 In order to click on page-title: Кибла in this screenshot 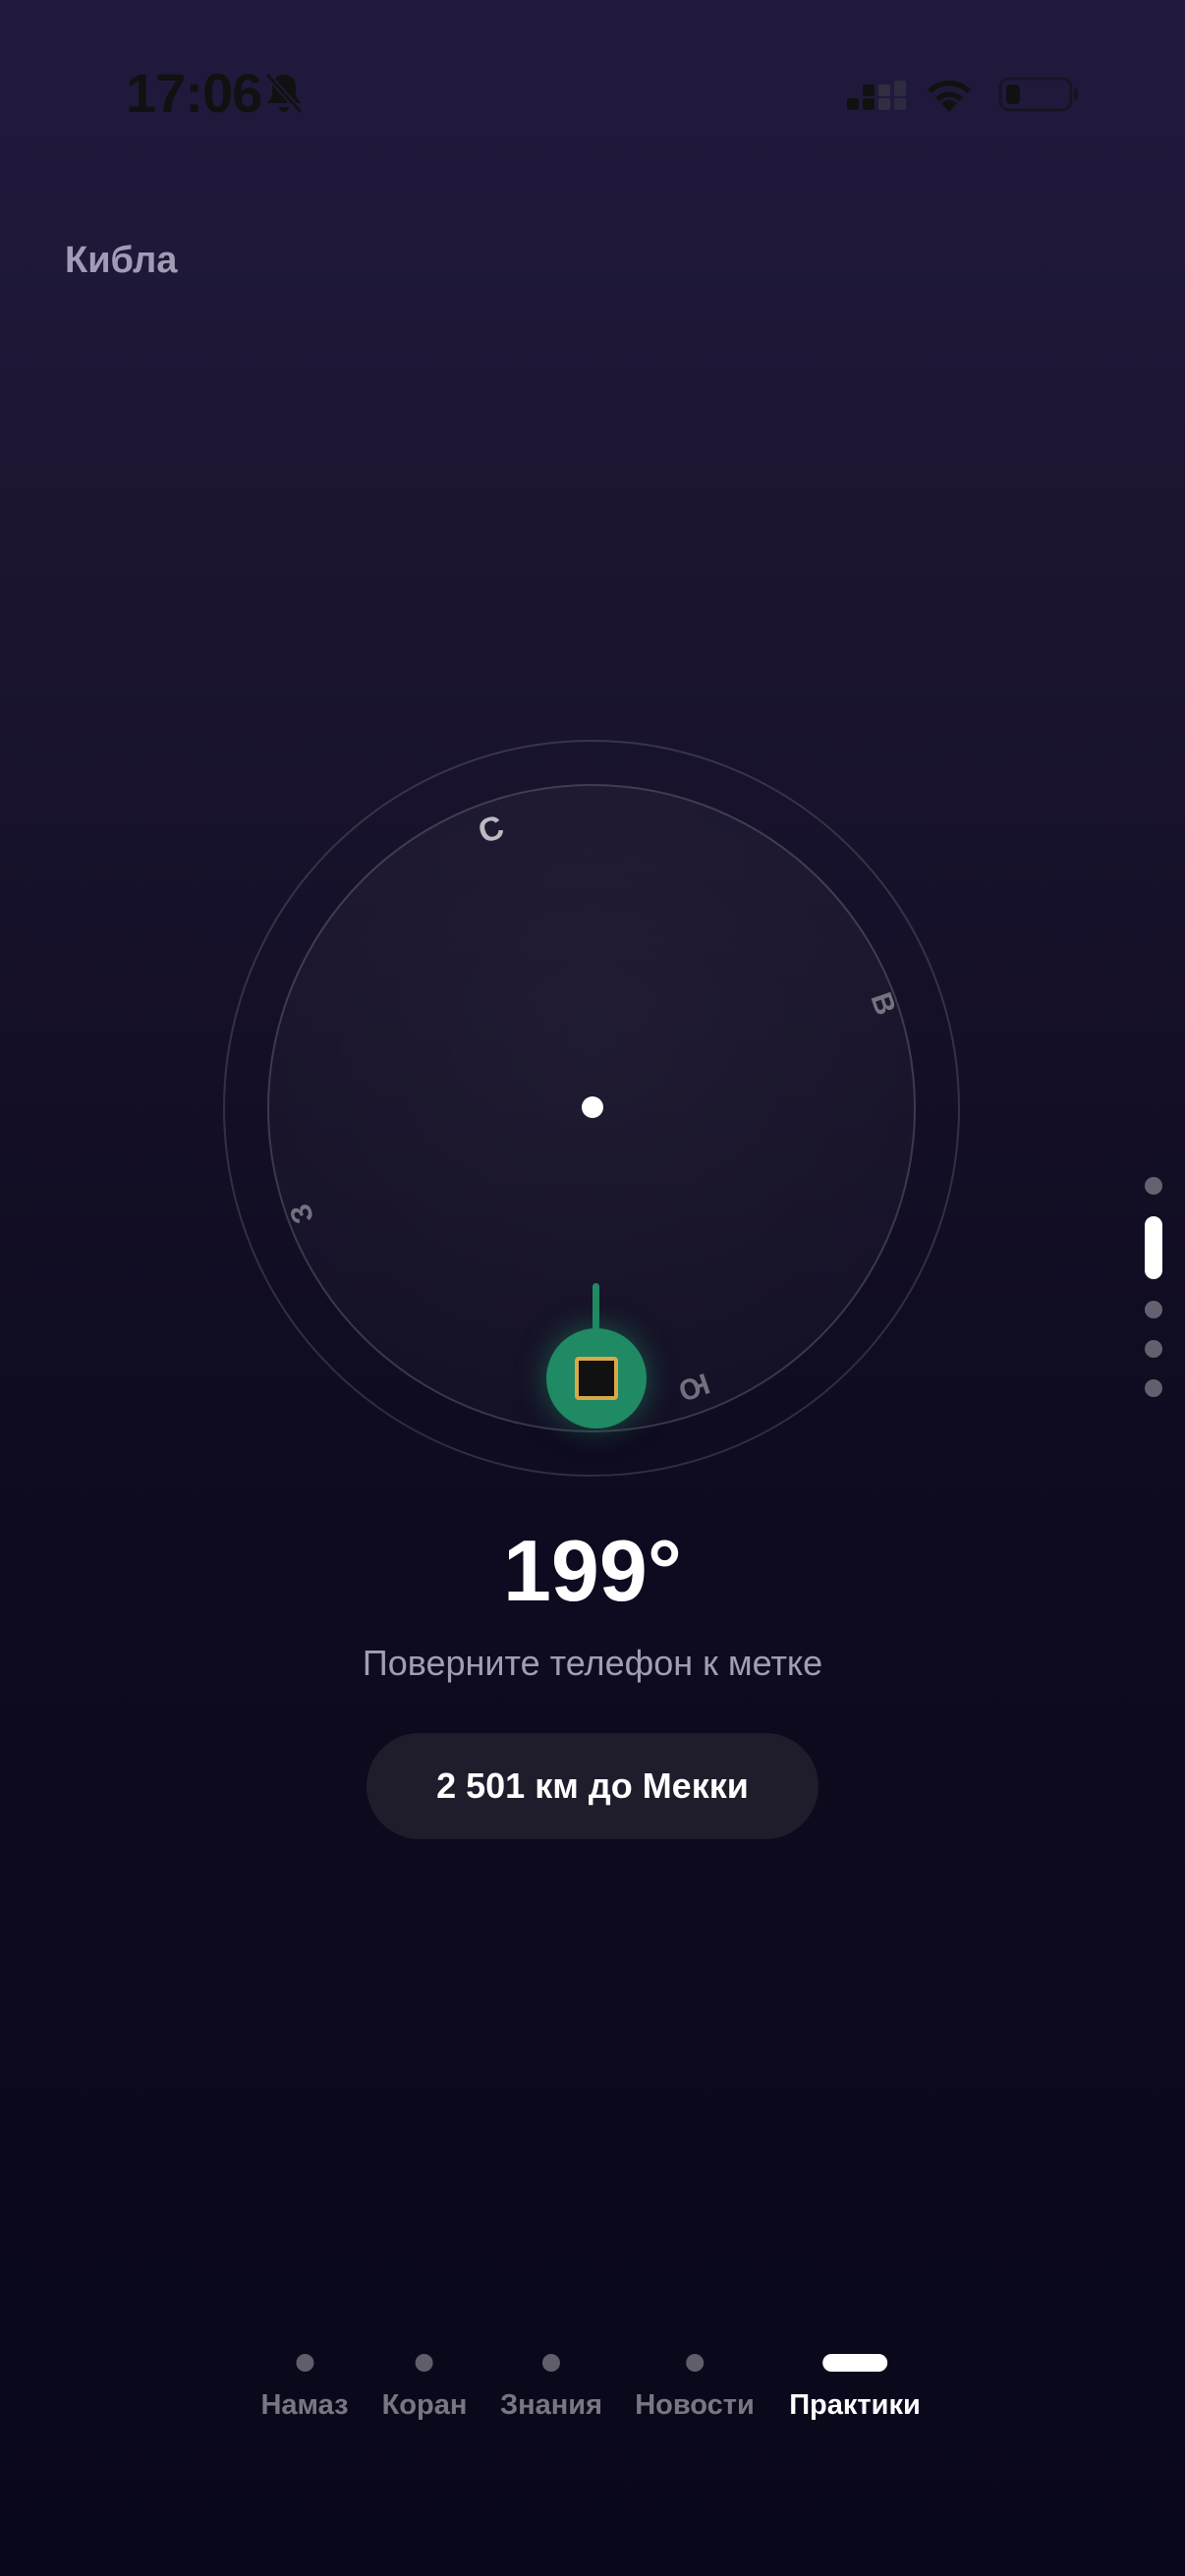, I will do `click(122, 260)`.